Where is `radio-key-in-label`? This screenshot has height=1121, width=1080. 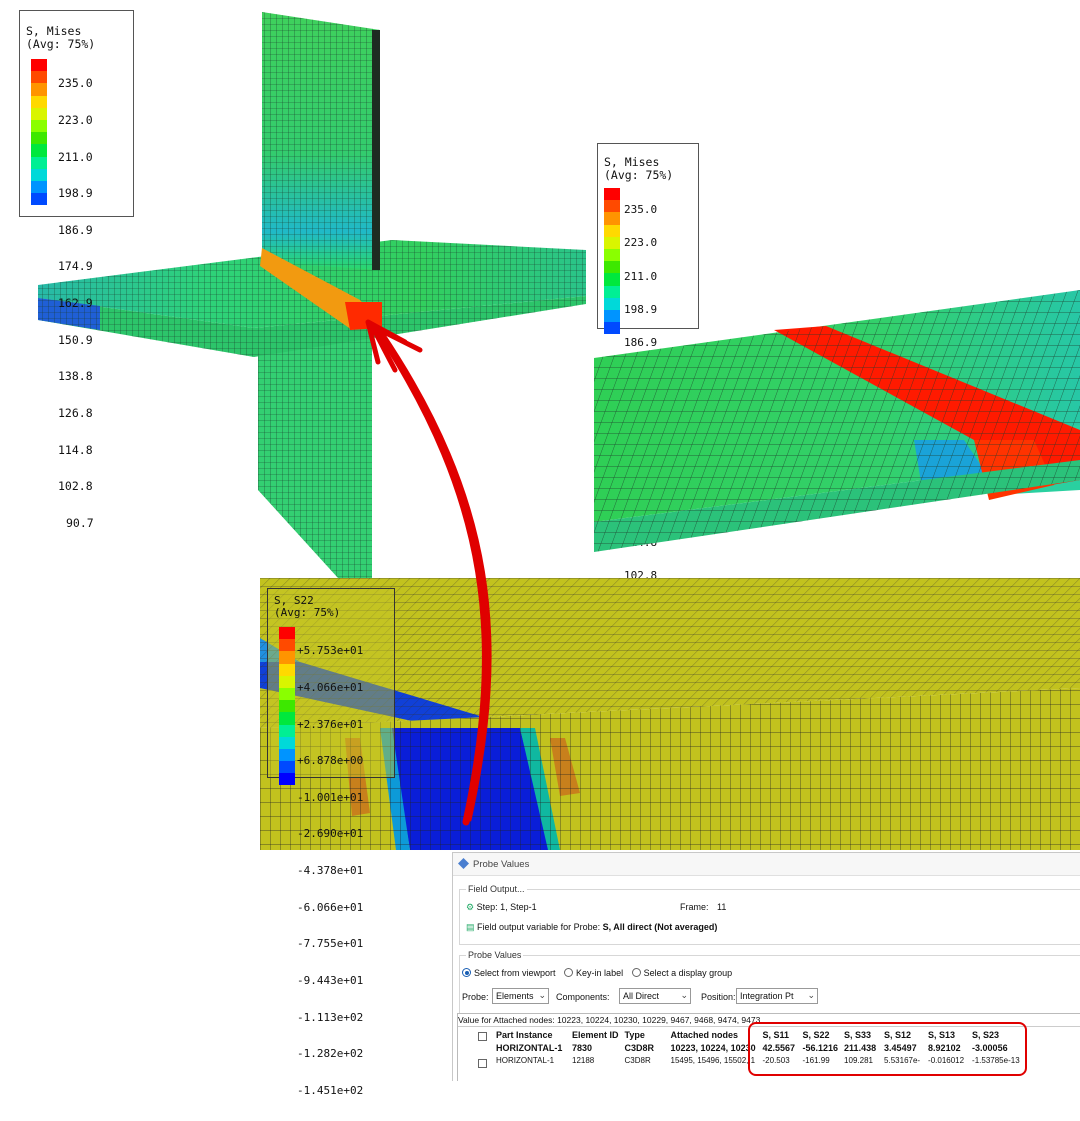
radio-key-in-label is located at coordinates (569, 972).